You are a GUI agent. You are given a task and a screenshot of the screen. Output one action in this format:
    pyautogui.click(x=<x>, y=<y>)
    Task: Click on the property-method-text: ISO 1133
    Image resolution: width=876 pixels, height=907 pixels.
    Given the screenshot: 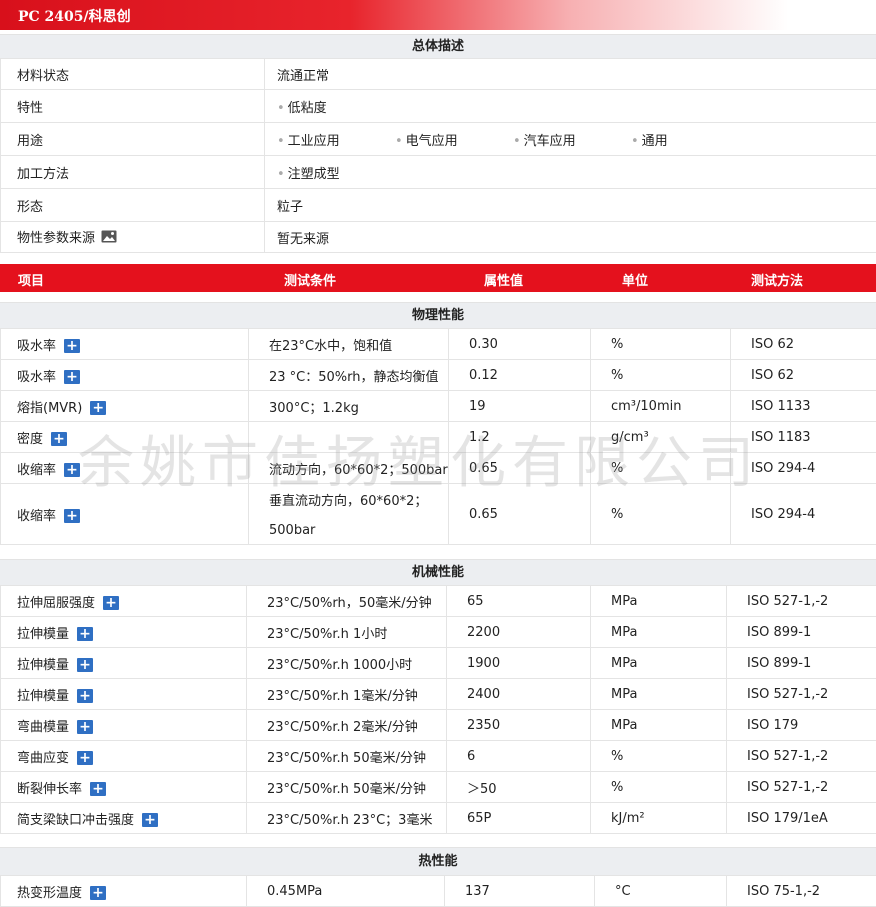 What is the action you would take?
    pyautogui.click(x=781, y=406)
    